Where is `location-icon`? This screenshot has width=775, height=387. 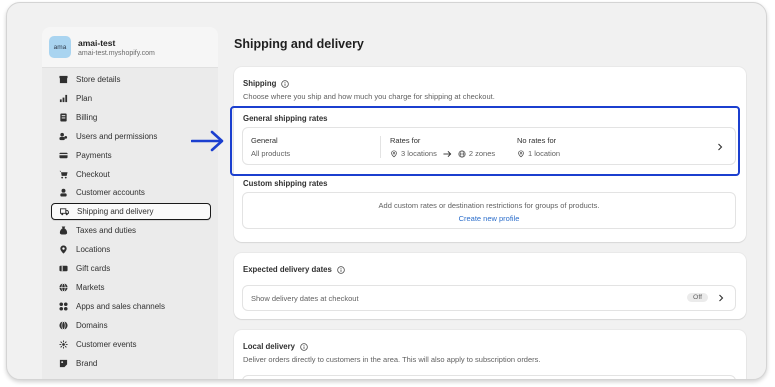 location-icon is located at coordinates (63, 249).